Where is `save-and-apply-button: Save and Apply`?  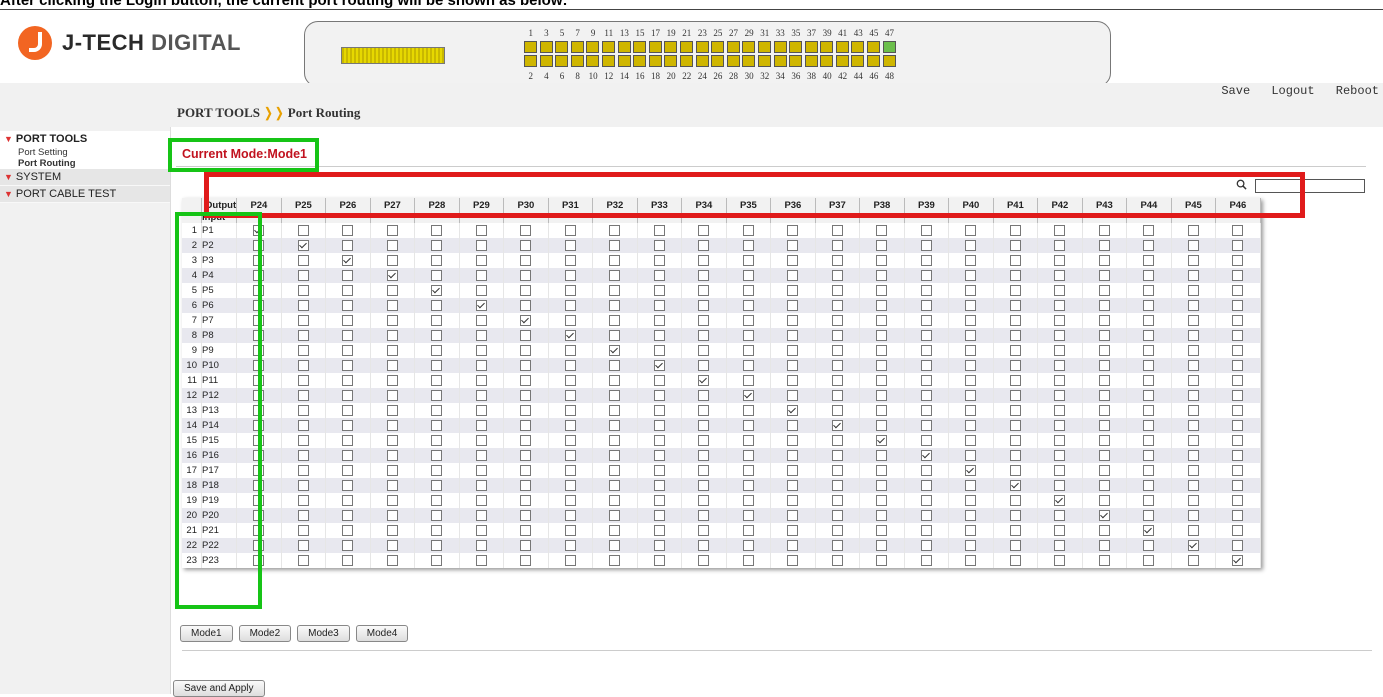 save-and-apply-button: Save and Apply is located at coordinates (219, 688).